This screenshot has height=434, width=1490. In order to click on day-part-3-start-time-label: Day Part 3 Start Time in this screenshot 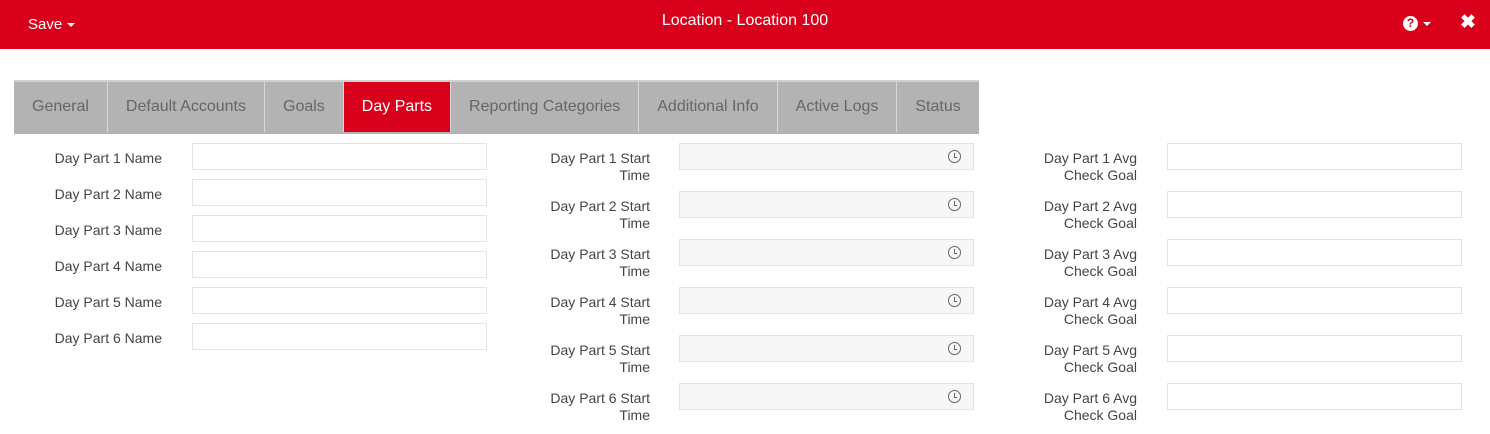, I will do `click(600, 262)`.